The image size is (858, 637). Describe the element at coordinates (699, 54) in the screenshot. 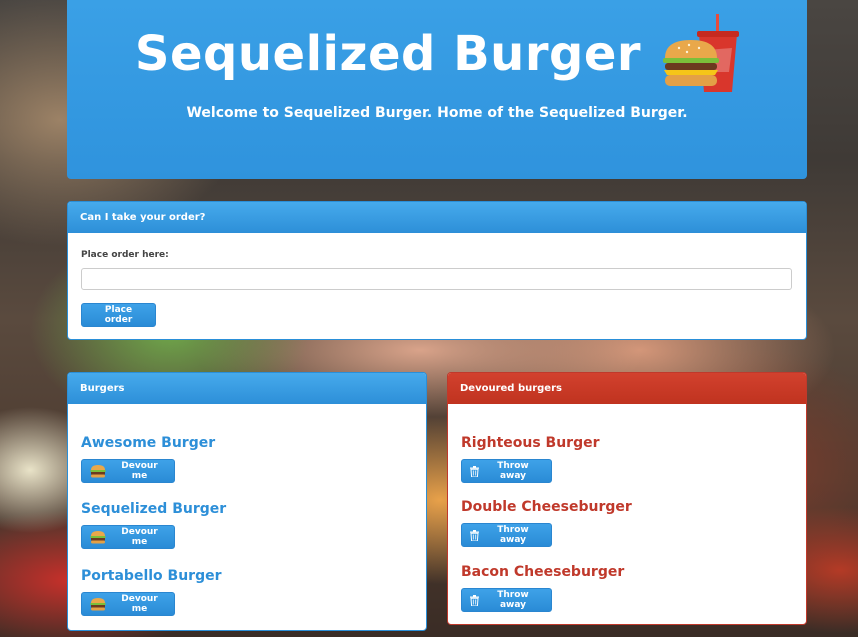

I see `burger-soda-icon` at that location.